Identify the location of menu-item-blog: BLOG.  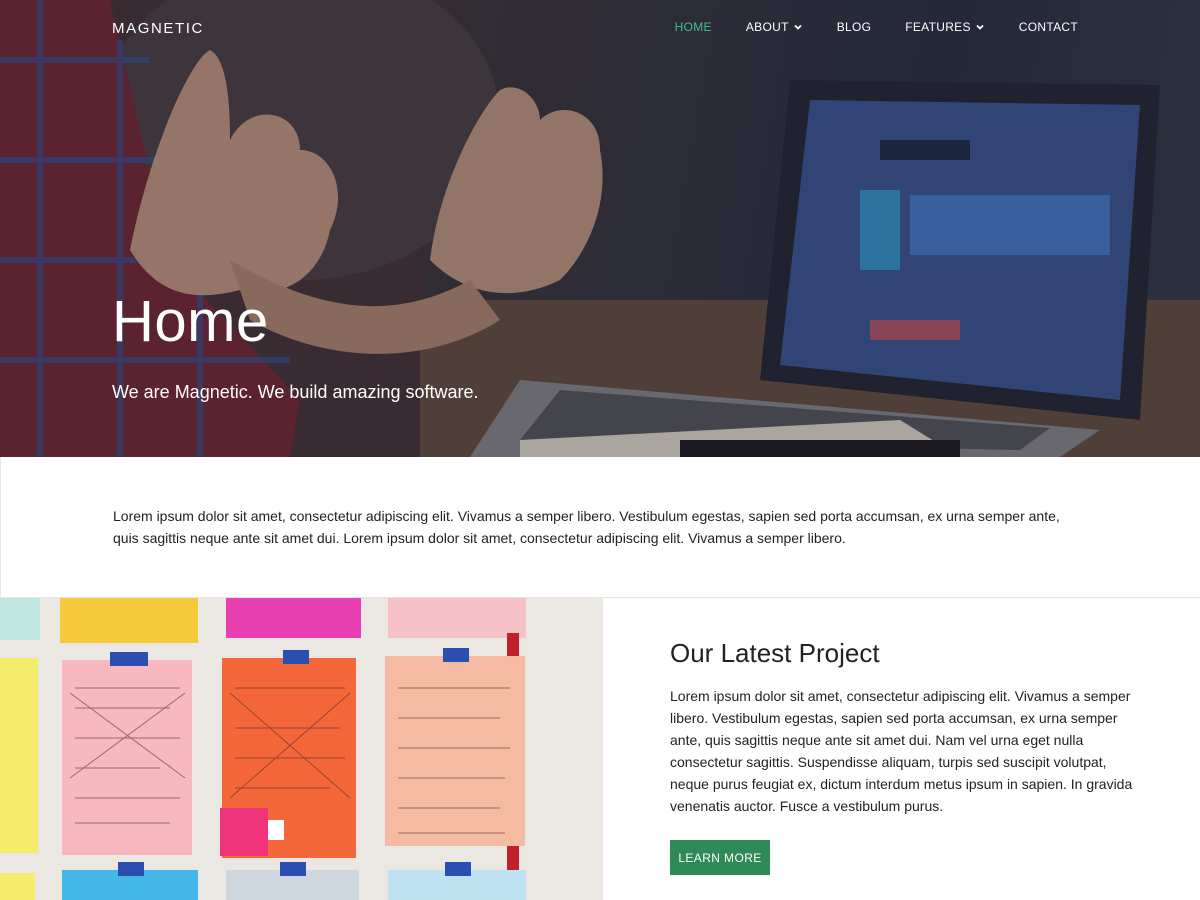
(854, 27).